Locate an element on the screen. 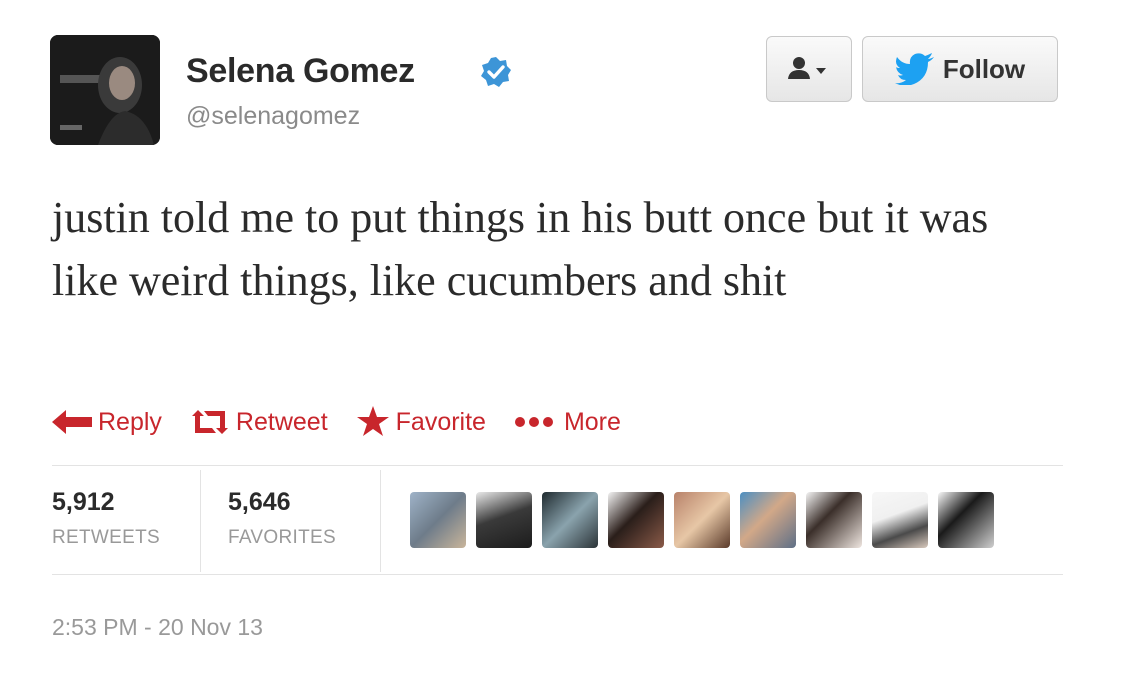  display-name: Selena Gomez is located at coordinates (300, 71).